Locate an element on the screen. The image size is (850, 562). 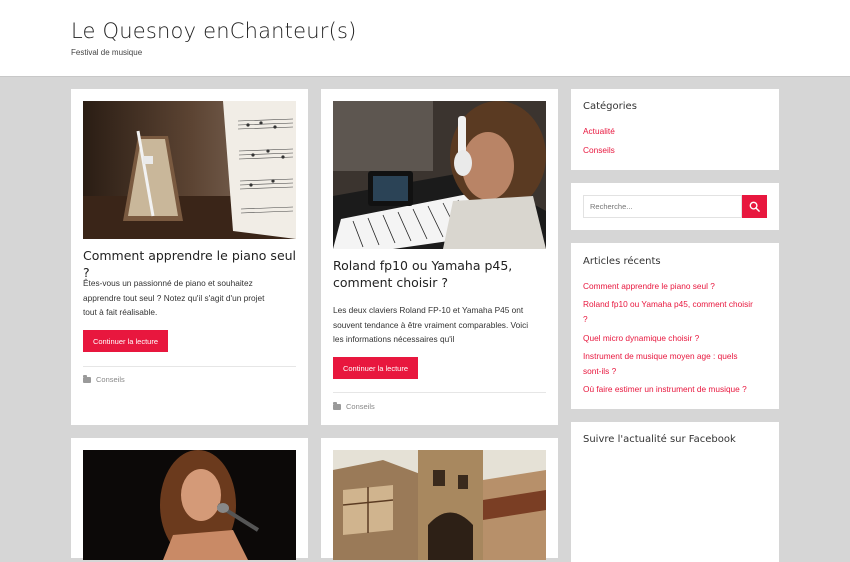
site-description: Festival de musique is located at coordinates (107, 52).